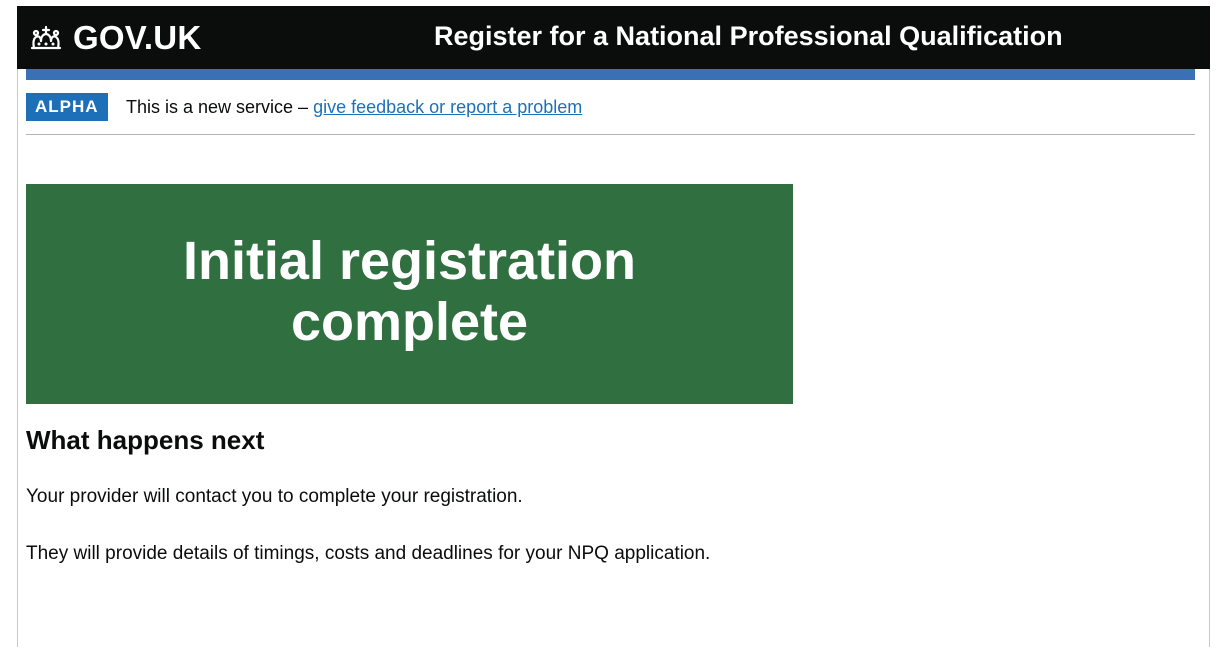 The height and width of the screenshot is (647, 1223). What do you see at coordinates (67, 107) in the screenshot?
I see `phase-tag: ALPHA` at bounding box center [67, 107].